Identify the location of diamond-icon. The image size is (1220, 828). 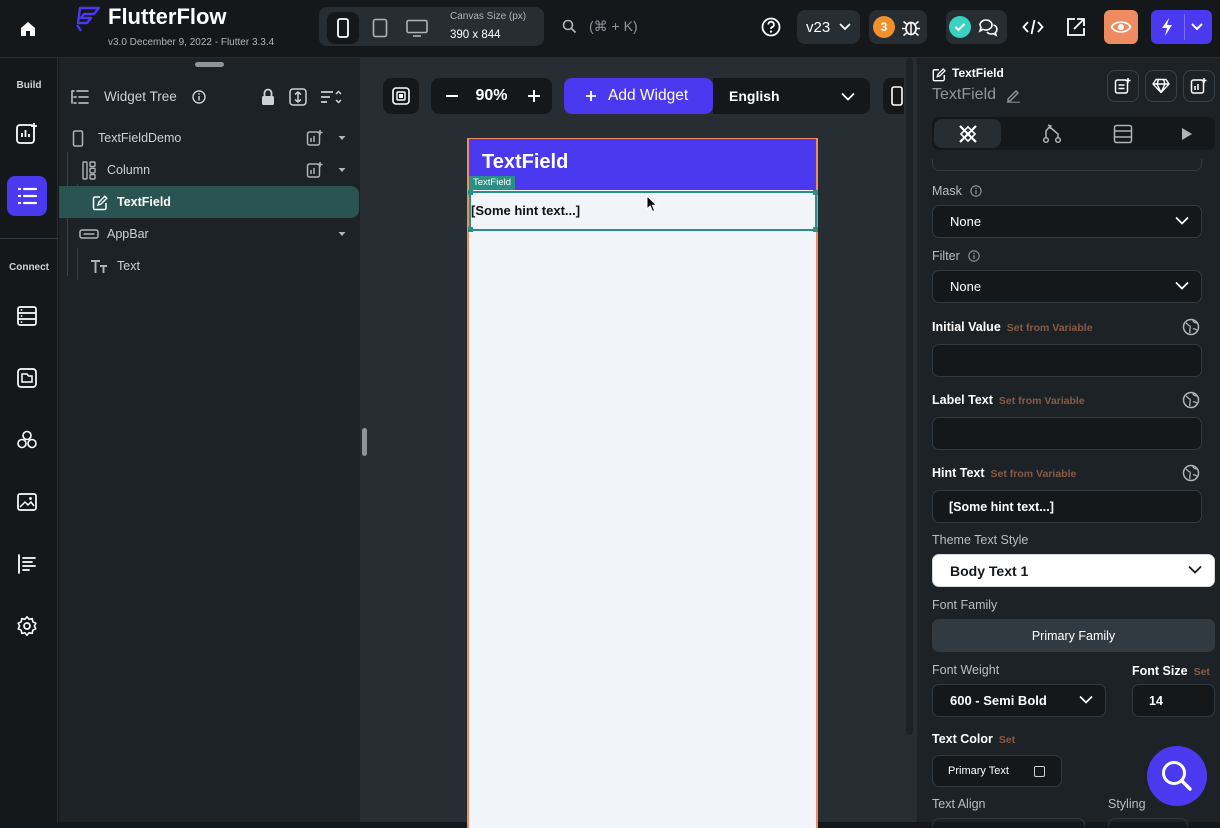
(1161, 86).